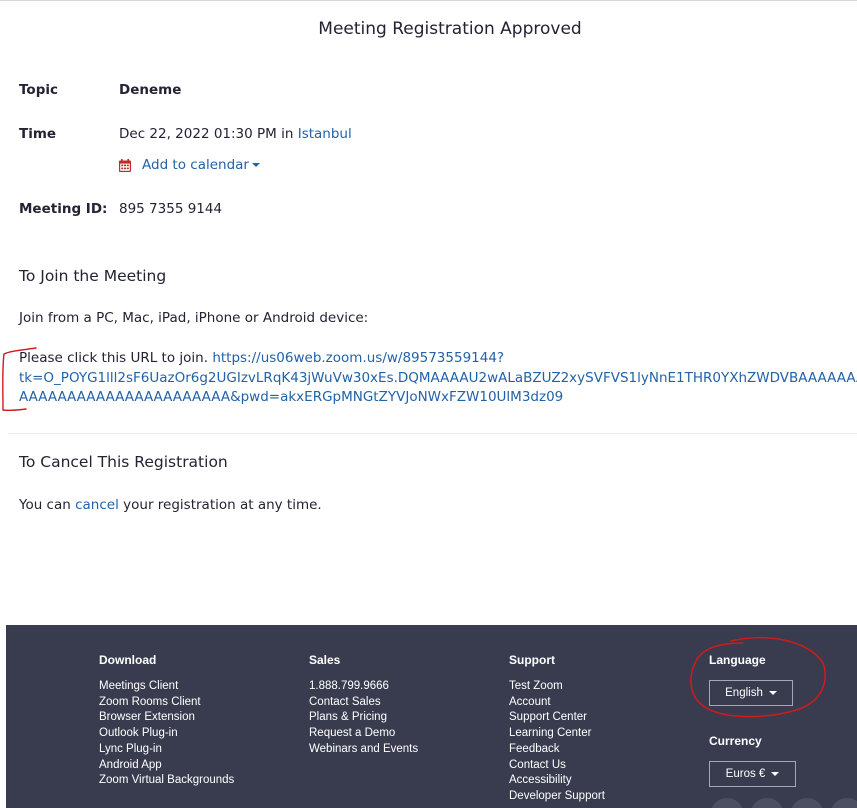 The height and width of the screenshot is (808, 857). What do you see at coordinates (123, 462) in the screenshot?
I see `cancel-heading: To Cancel This Registration` at bounding box center [123, 462].